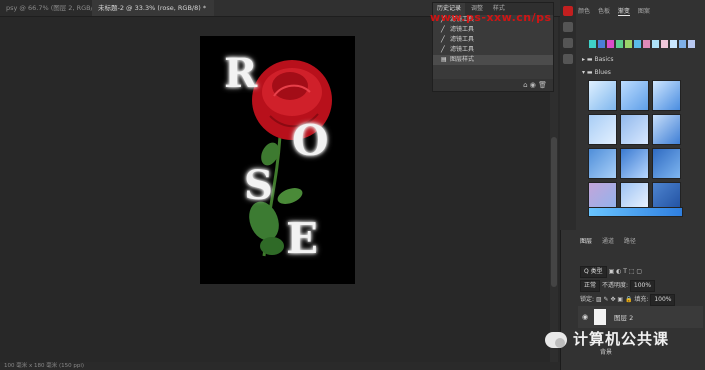 Image resolution: width=705 pixels, height=370 pixels. I want to click on lock-label: 锁定:, so click(587, 299).